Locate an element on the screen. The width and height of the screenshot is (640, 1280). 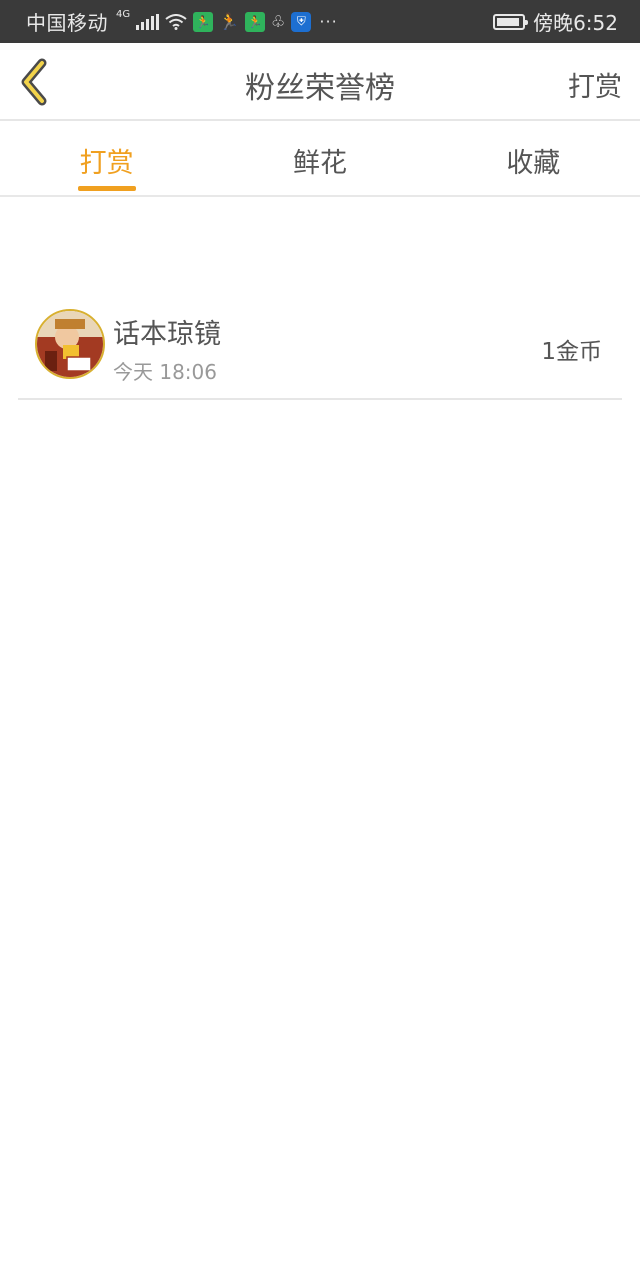
status-bar: 中国移动 4G 🏃 🏃 🏃 ♧ ⛨ ··· 傍晚6:52 is located at coordinates (320, 21).